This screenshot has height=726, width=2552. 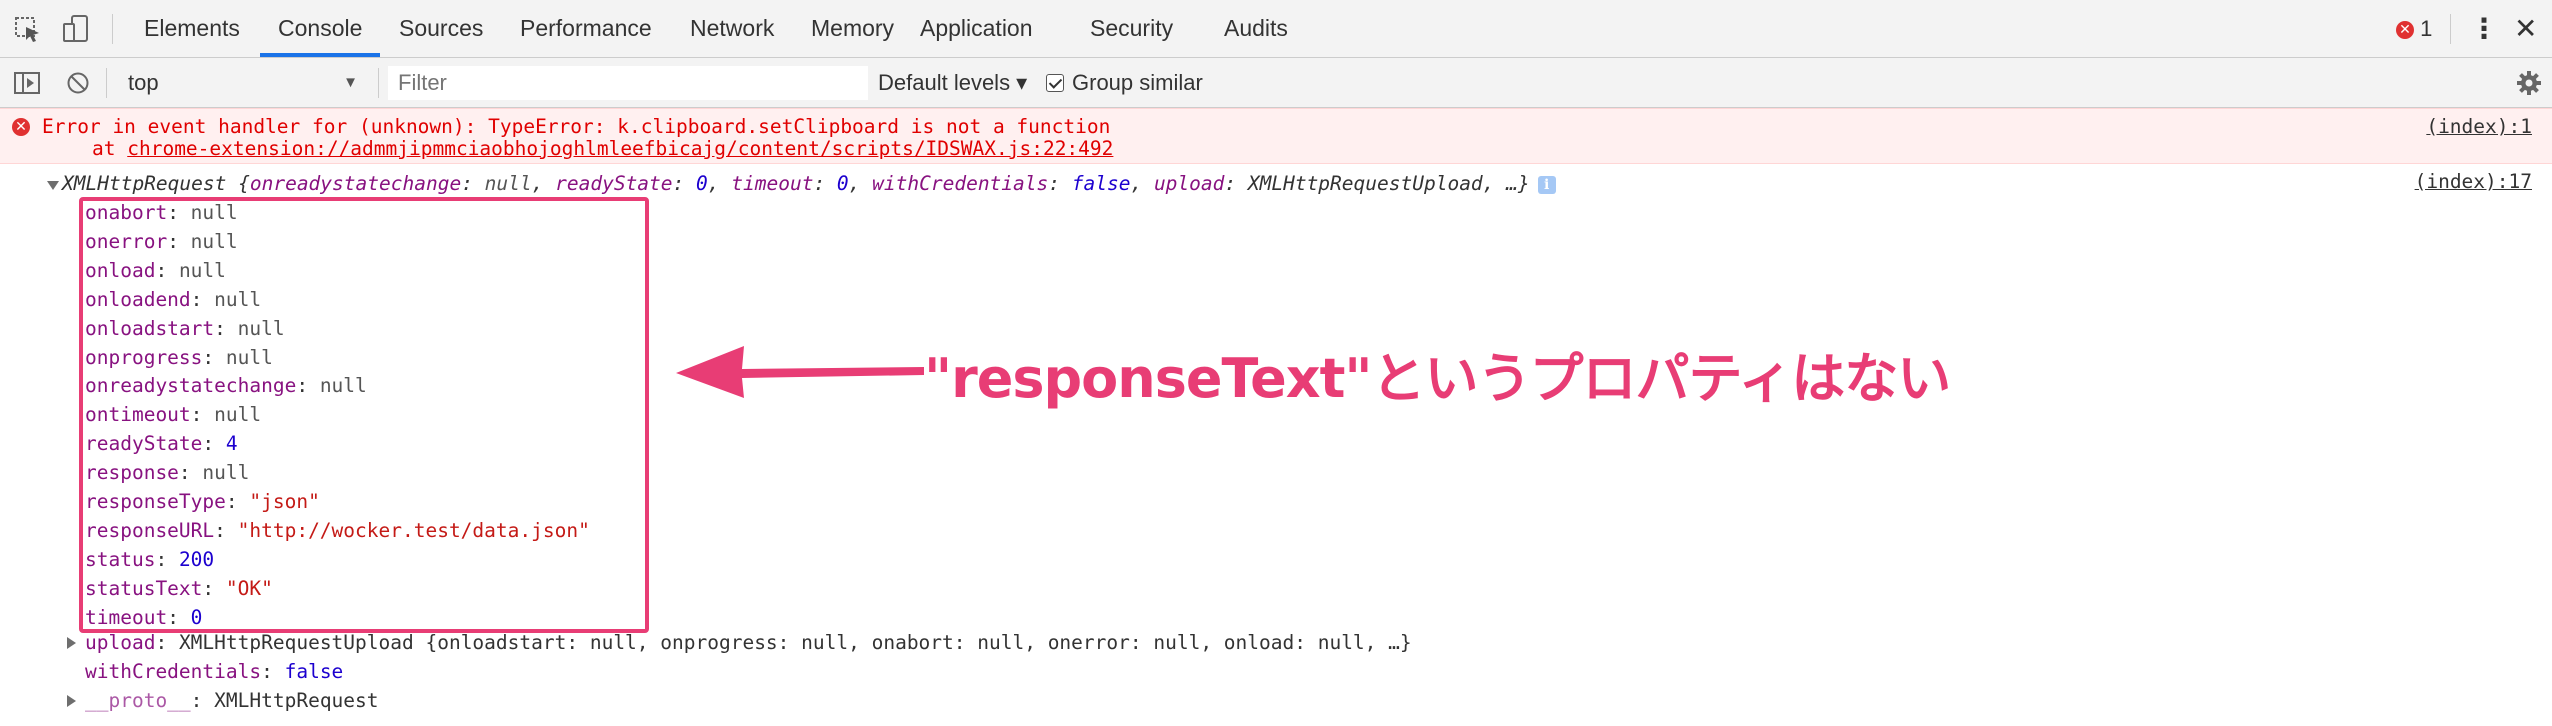 I want to click on tab-network: Network, so click(x=732, y=28).